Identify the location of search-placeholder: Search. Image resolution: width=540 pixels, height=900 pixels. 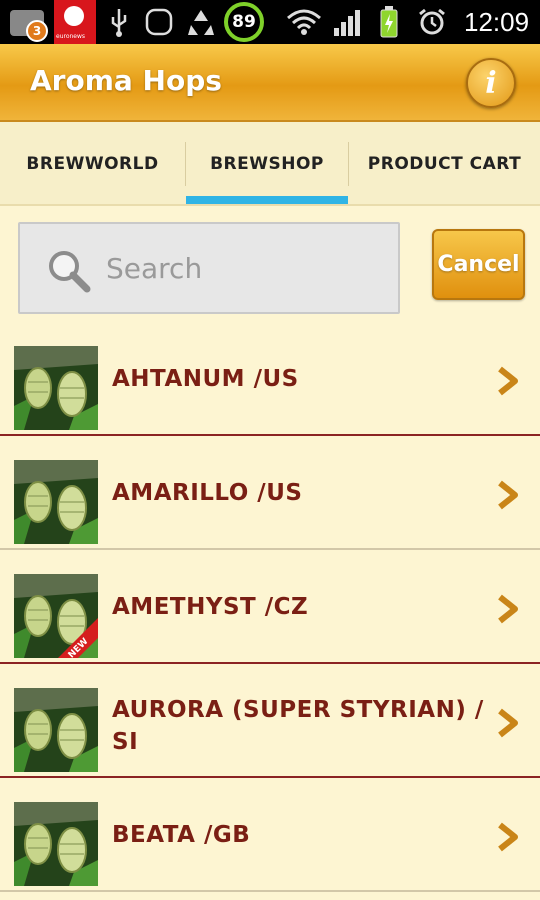
(154, 268).